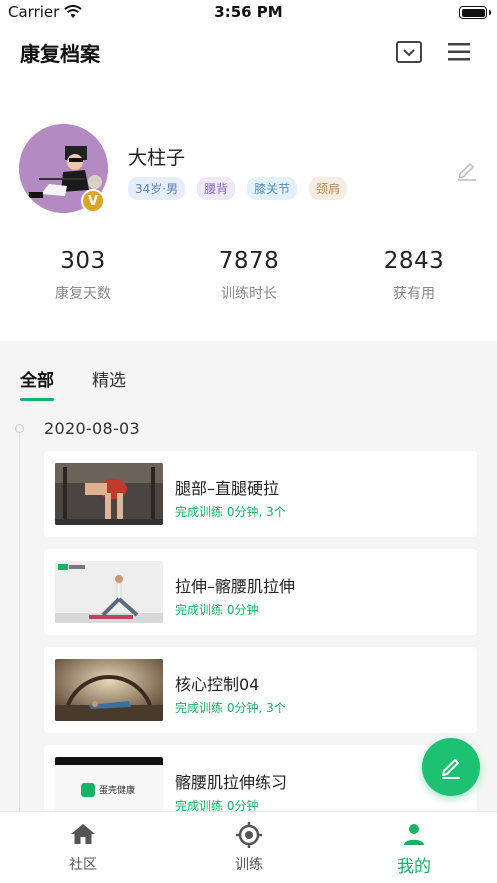  I want to click on new-record-fab, so click(451, 767).